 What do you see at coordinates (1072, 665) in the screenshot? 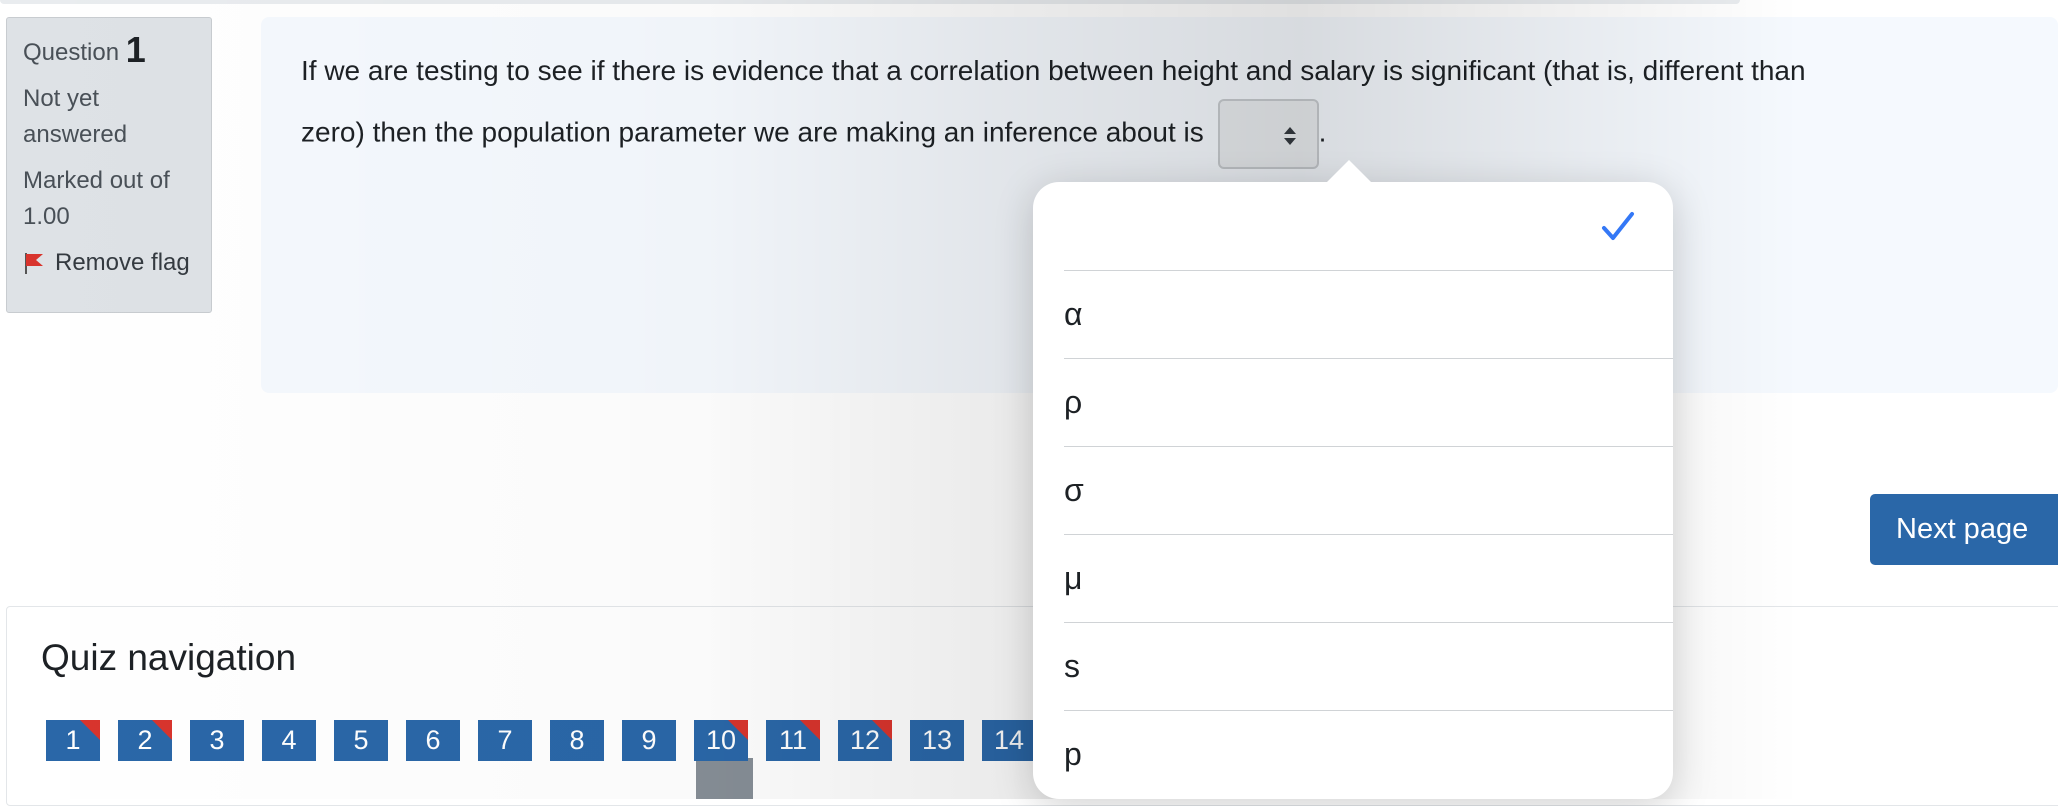
I see `option-label: s` at bounding box center [1072, 665].